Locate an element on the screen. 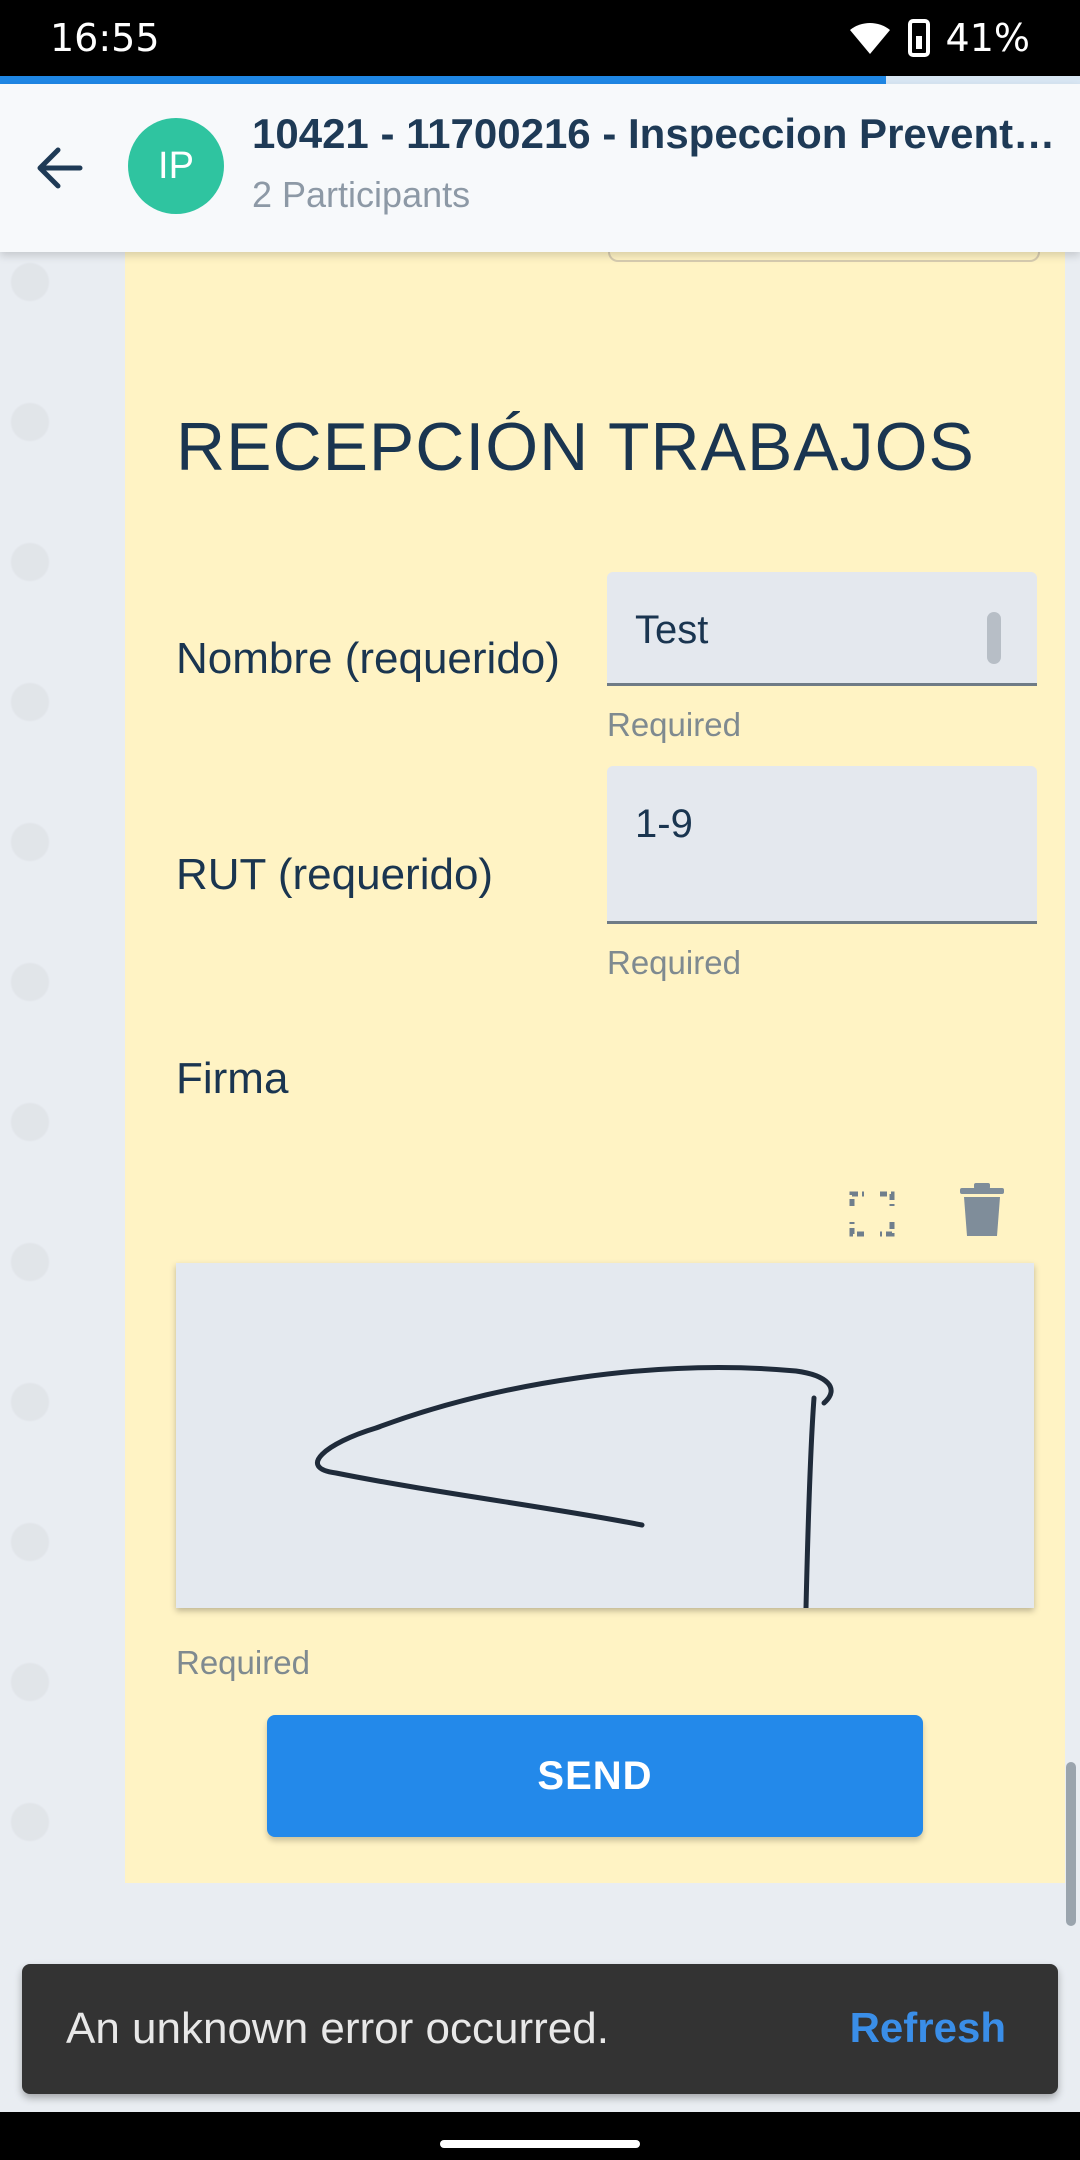 This screenshot has width=1080, height=2160. name-input-scrollbar is located at coordinates (994, 638).